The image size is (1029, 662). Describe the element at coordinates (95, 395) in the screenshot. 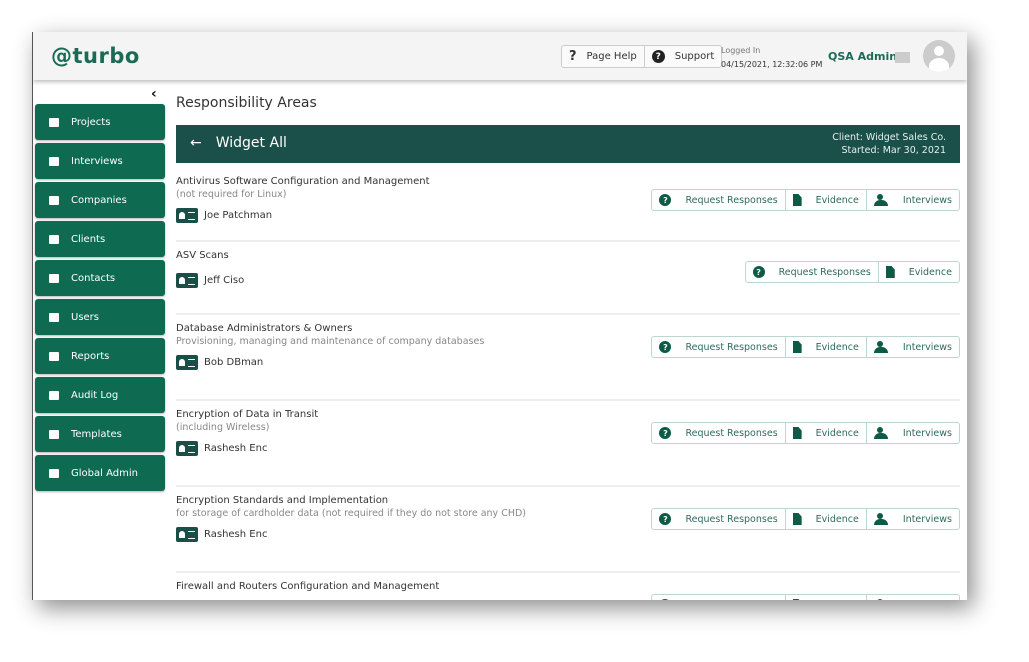

I see `sidebar-item-label: Audit Log` at that location.